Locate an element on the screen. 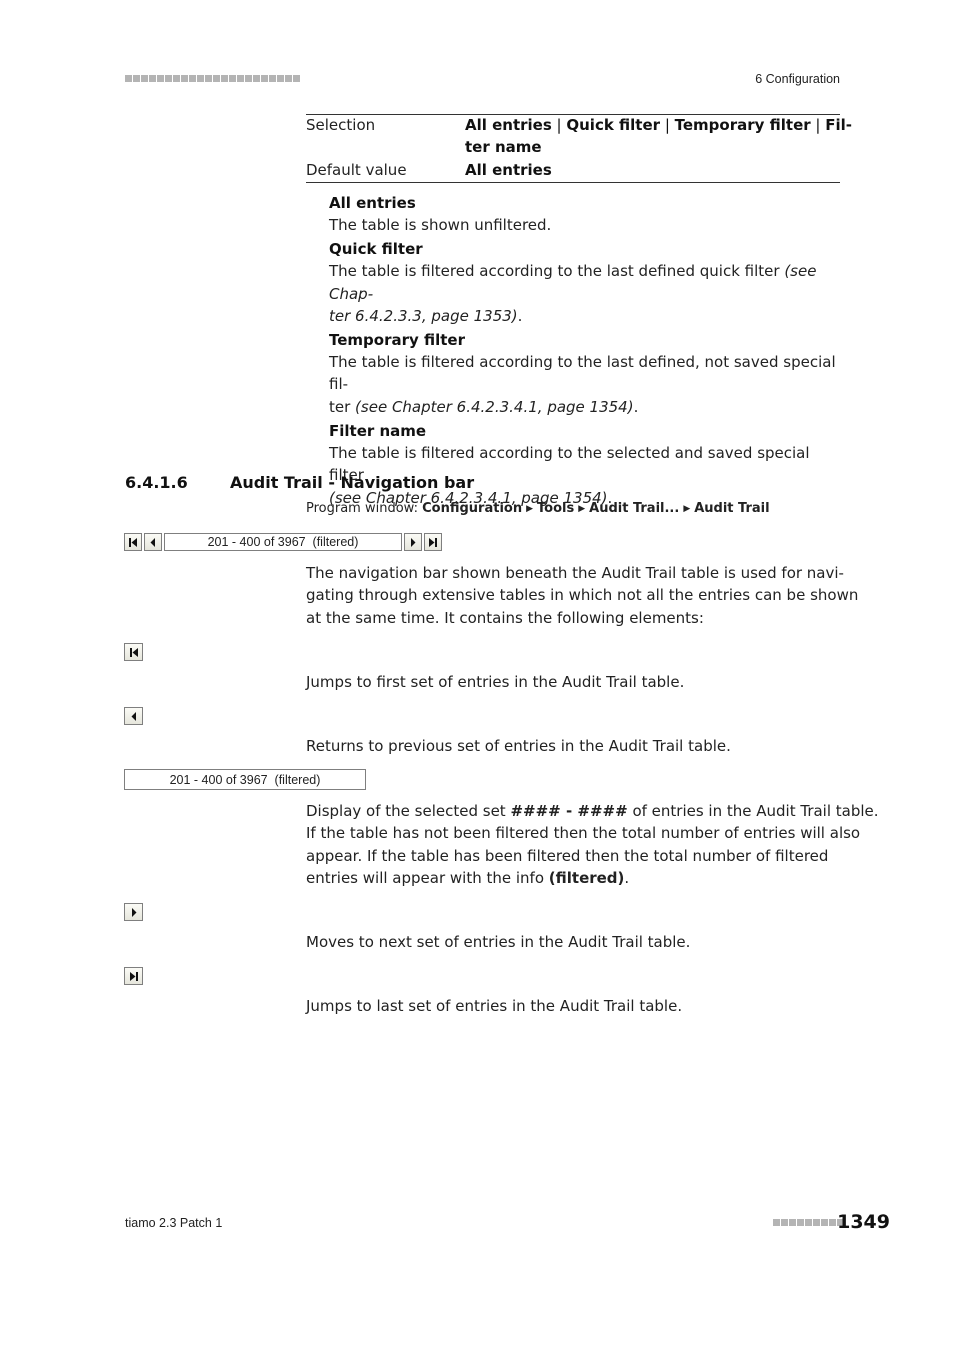  option-quick-filter: Quick filter is located at coordinates (613, 125).